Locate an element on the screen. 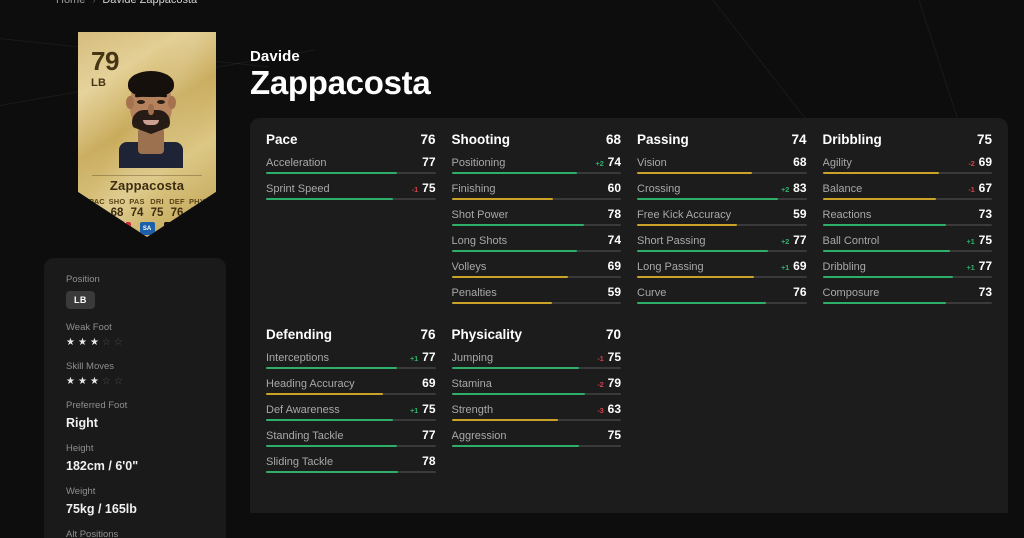 This screenshot has width=1024, height=538. stat-row: Penalties 59 is located at coordinates (536, 294).